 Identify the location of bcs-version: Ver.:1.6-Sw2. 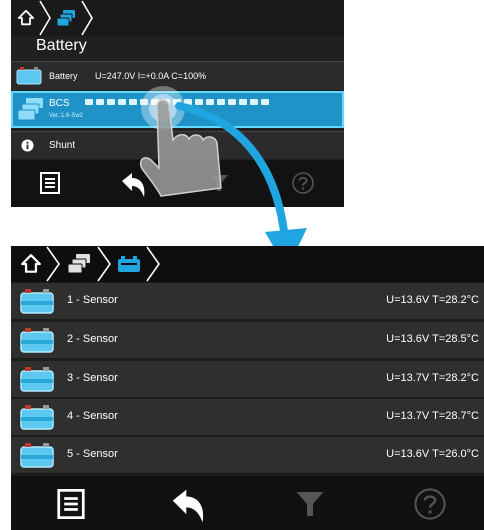
(66, 116).